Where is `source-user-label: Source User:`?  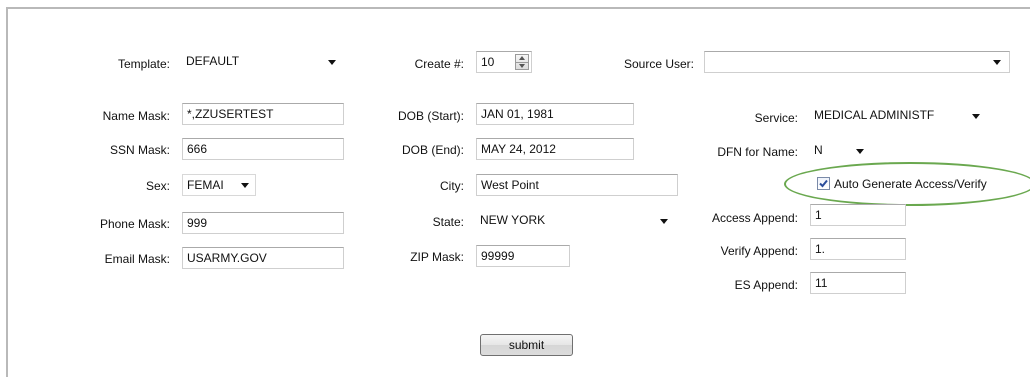
source-user-label: Source User: is located at coordinates (658, 64).